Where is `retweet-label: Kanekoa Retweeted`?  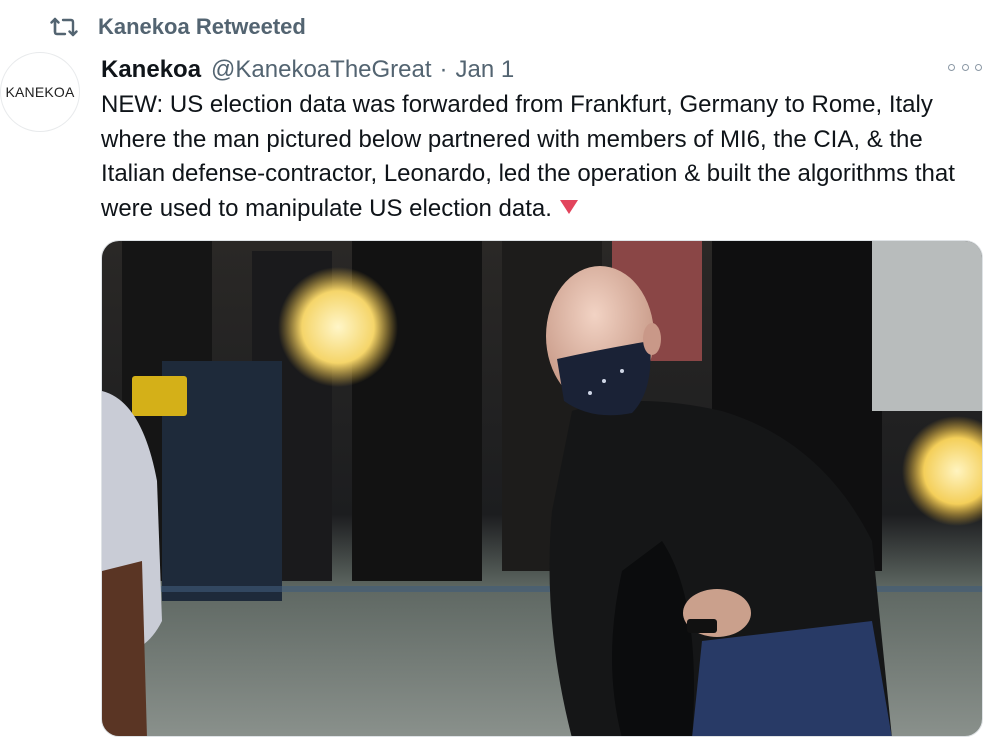 retweet-label: Kanekoa Retweeted is located at coordinates (202, 27).